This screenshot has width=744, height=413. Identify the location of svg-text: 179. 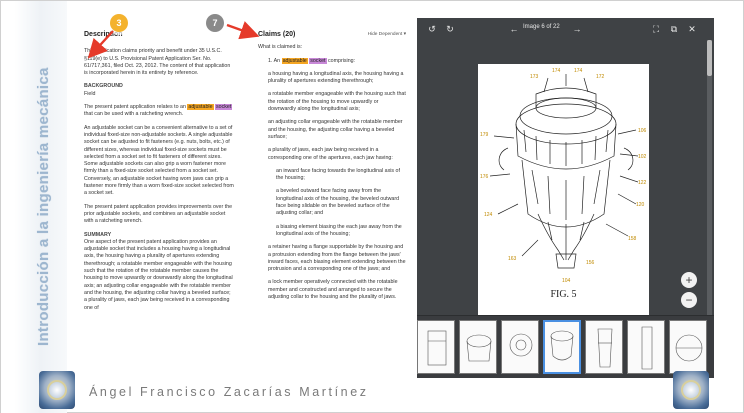
(484, 135).